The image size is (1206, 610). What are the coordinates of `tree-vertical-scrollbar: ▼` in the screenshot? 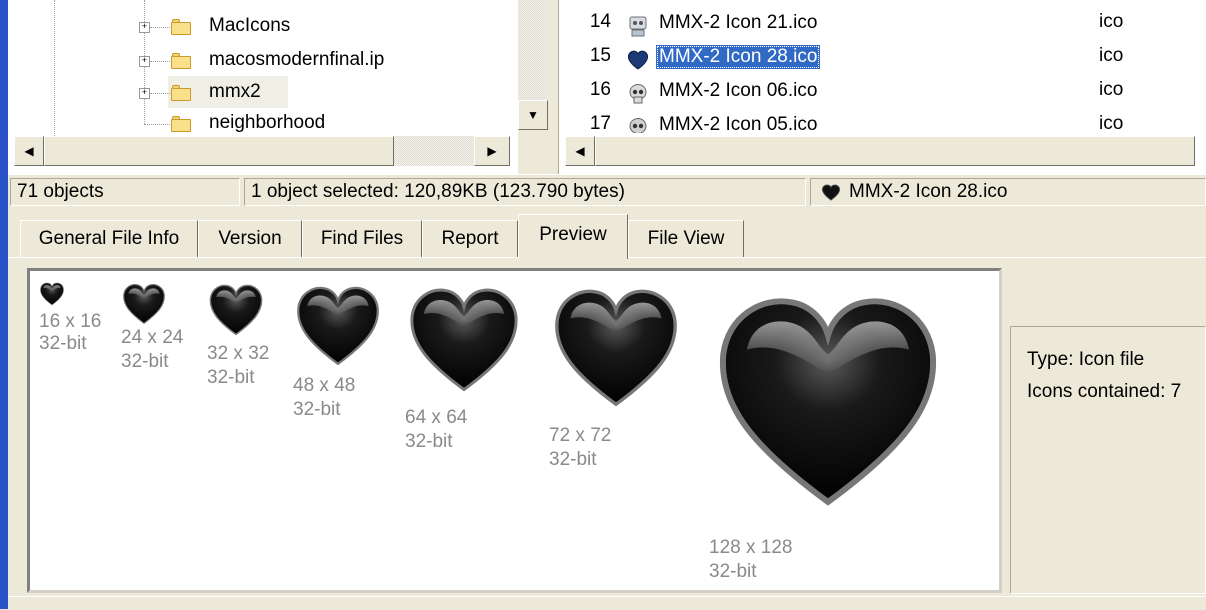 It's located at (533, 87).